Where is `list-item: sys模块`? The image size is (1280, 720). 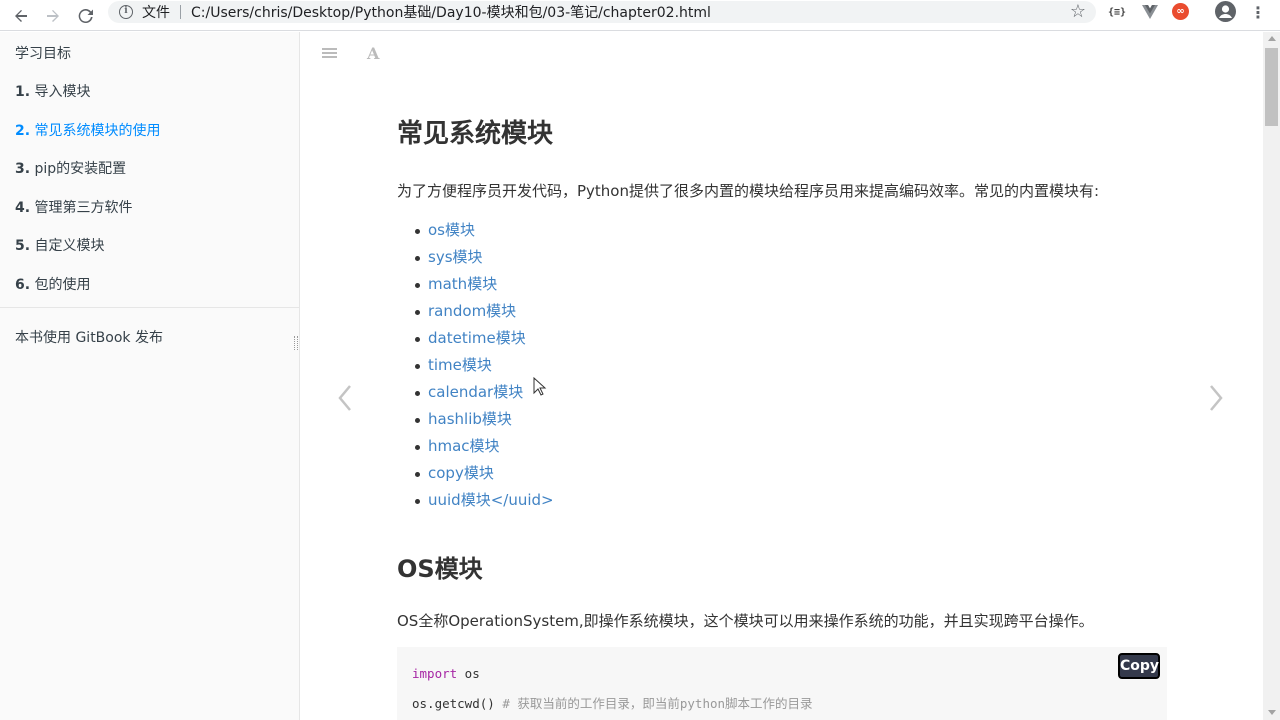 list-item: sys模块 is located at coordinates (482, 259).